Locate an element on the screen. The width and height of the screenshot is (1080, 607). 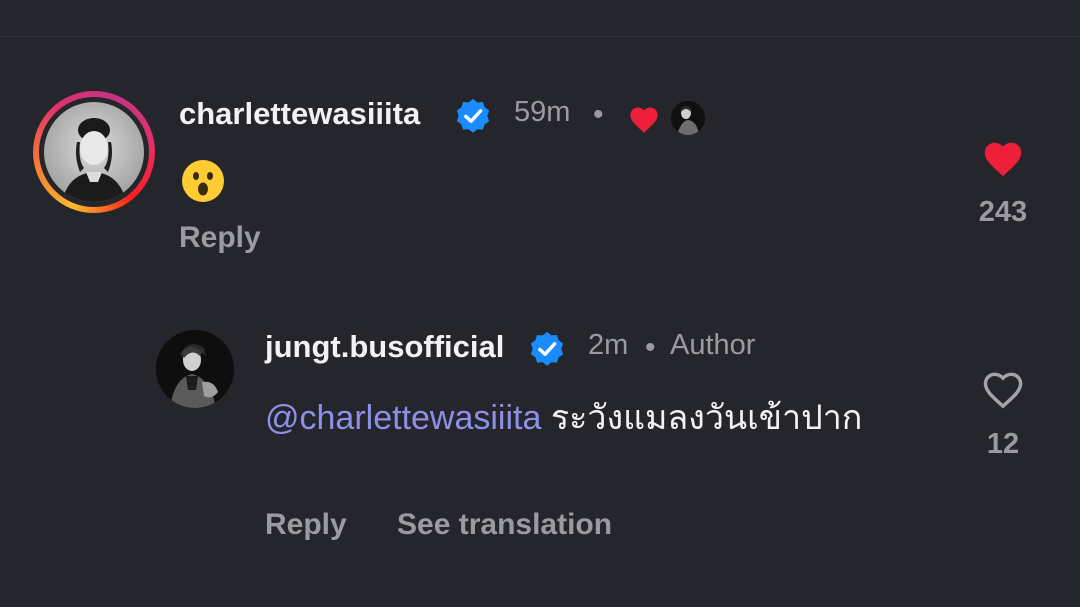
like-count: 12 is located at coordinates (1003, 444).